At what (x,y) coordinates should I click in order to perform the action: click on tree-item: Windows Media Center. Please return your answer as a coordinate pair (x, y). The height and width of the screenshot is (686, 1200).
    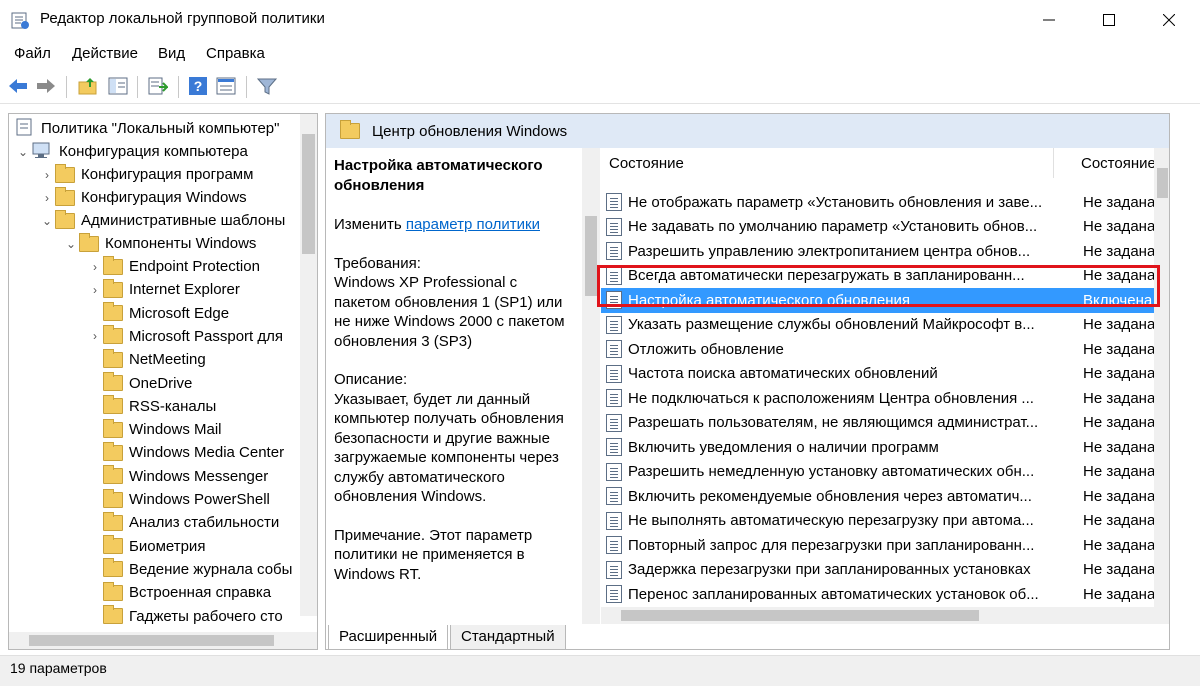
    Looking at the image, I should click on (185, 452).